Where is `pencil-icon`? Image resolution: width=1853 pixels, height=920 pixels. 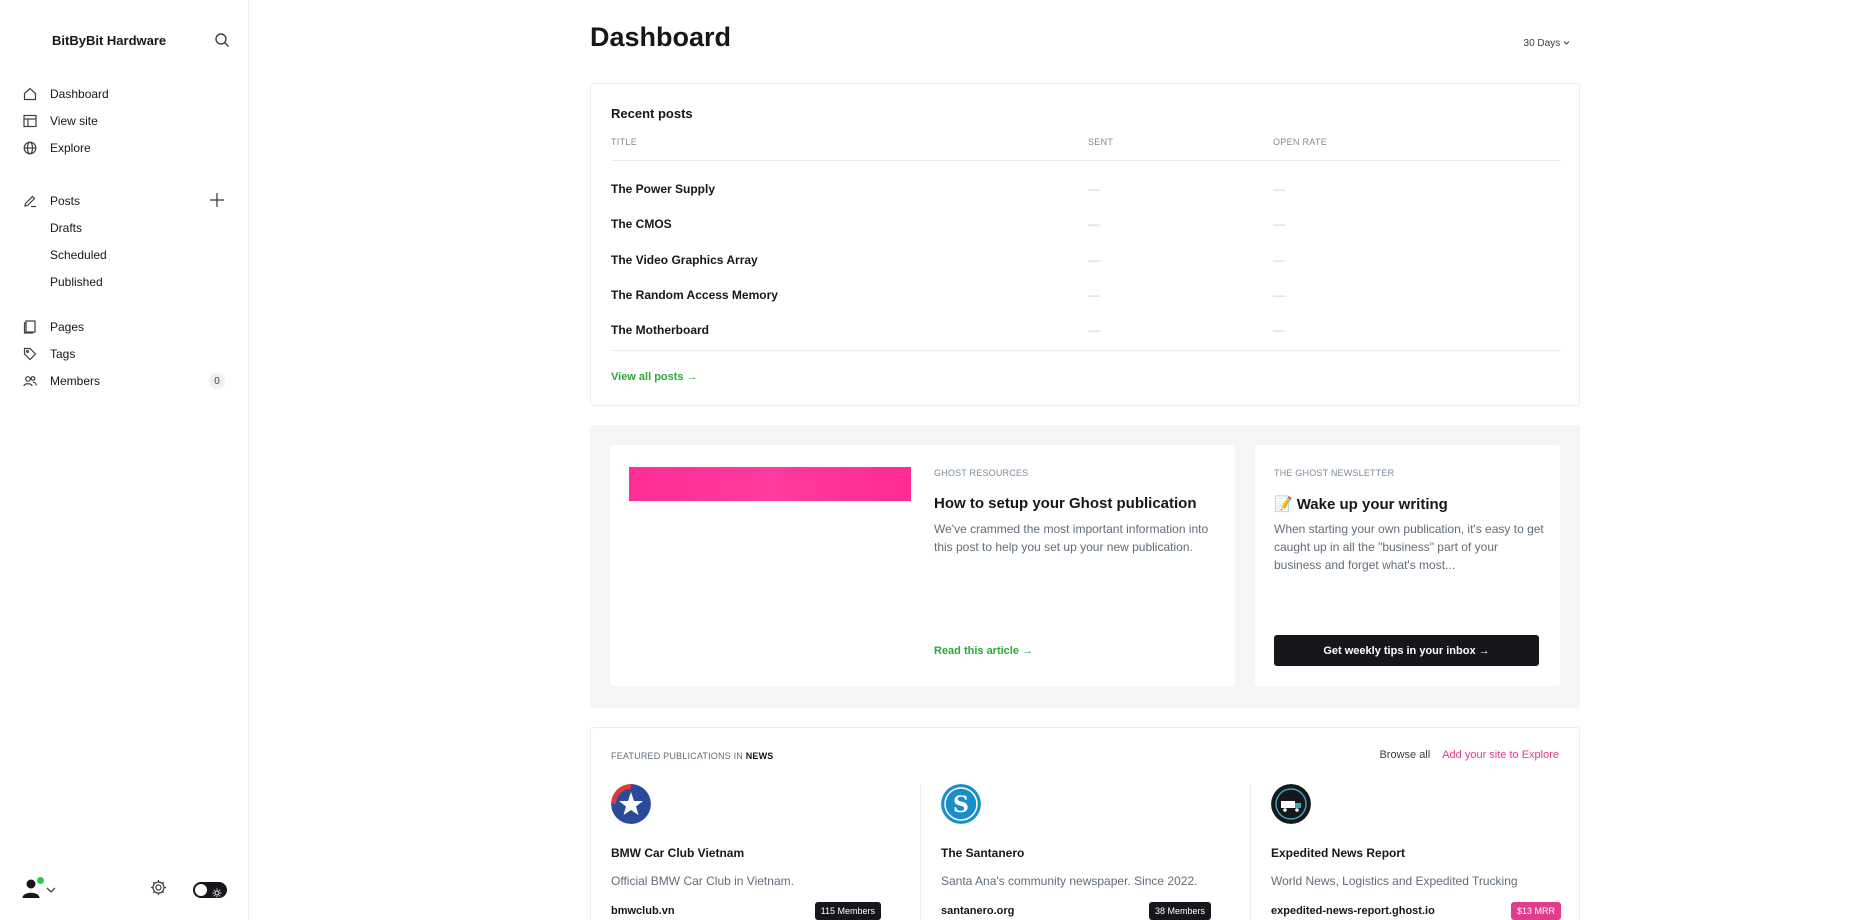
pencil-icon is located at coordinates (30, 201).